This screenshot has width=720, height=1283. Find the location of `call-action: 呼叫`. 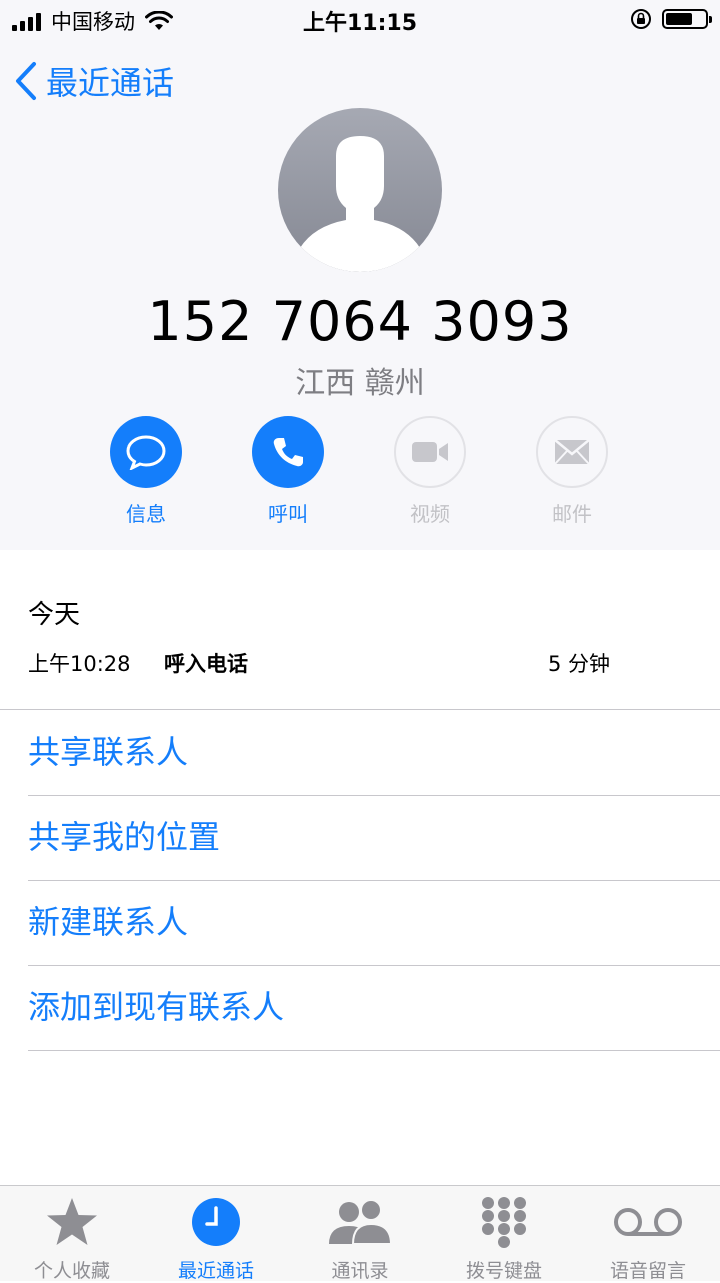

call-action: 呼叫 is located at coordinates (288, 471).